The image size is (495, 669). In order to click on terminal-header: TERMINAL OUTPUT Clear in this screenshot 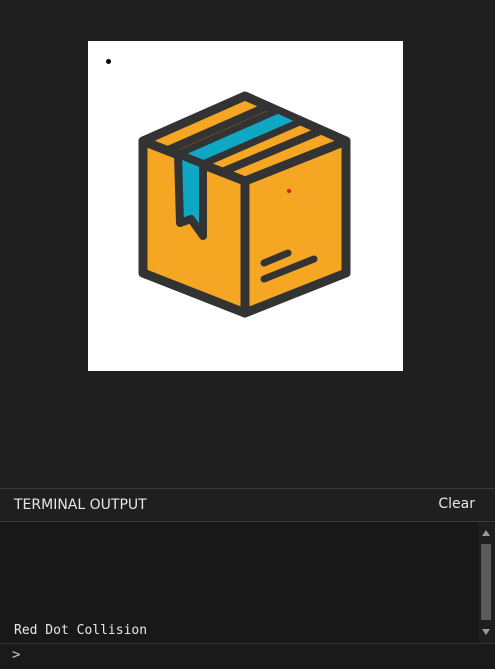, I will do `click(247, 505)`.